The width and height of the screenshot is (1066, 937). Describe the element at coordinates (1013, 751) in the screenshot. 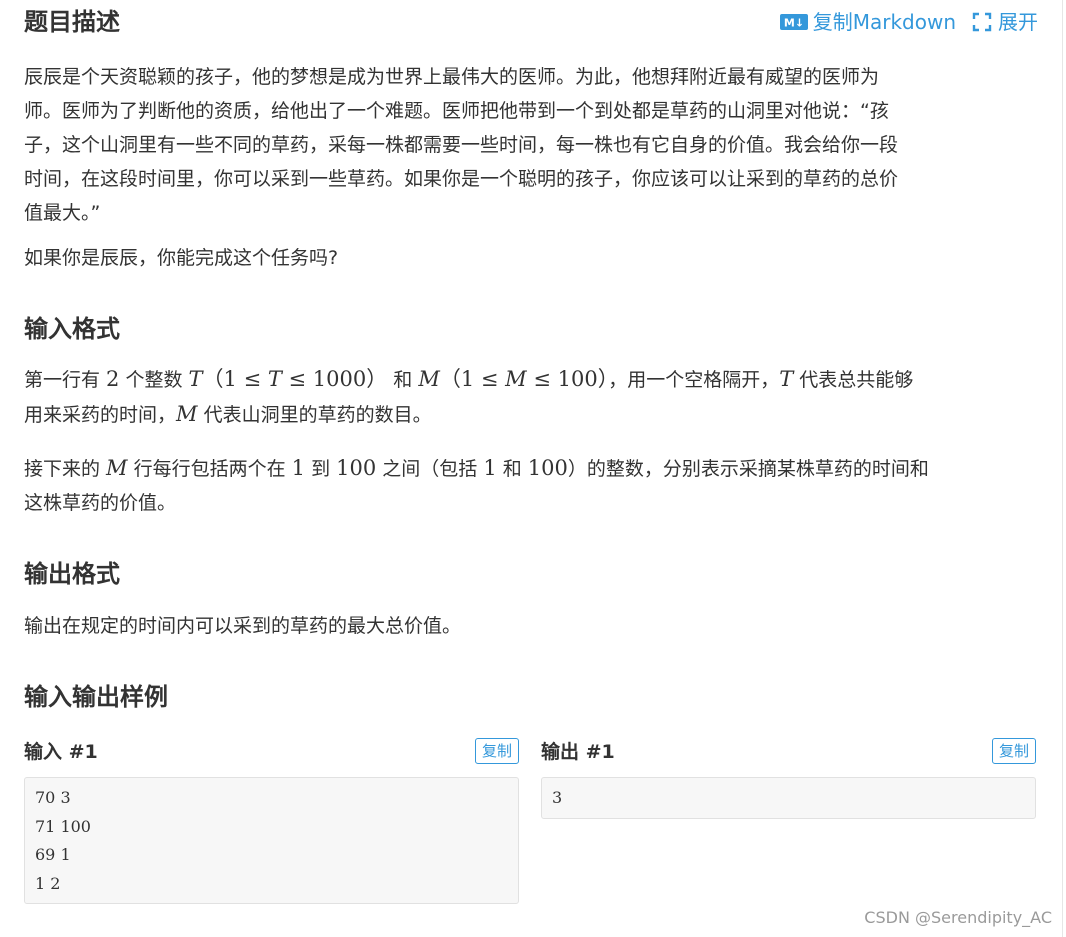

I see `copy-output-button: 复制` at that location.